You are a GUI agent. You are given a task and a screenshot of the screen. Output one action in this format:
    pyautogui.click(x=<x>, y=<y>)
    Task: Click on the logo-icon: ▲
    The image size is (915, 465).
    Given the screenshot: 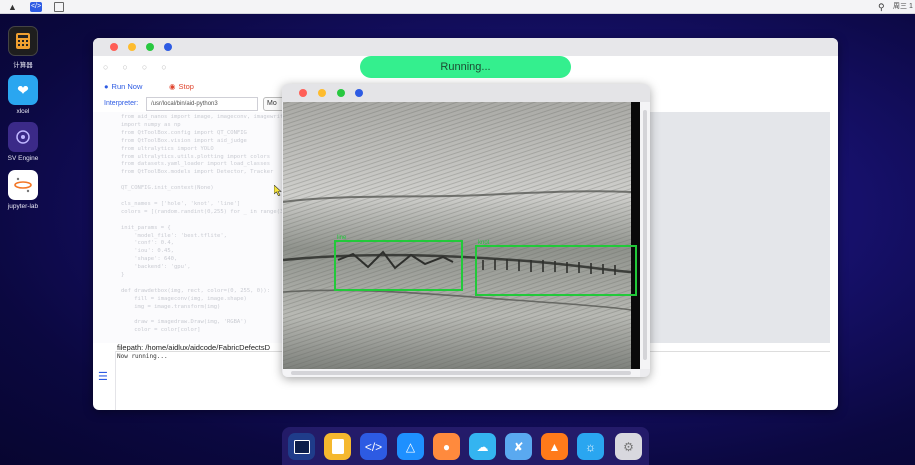 What is the action you would take?
    pyautogui.click(x=14, y=7)
    